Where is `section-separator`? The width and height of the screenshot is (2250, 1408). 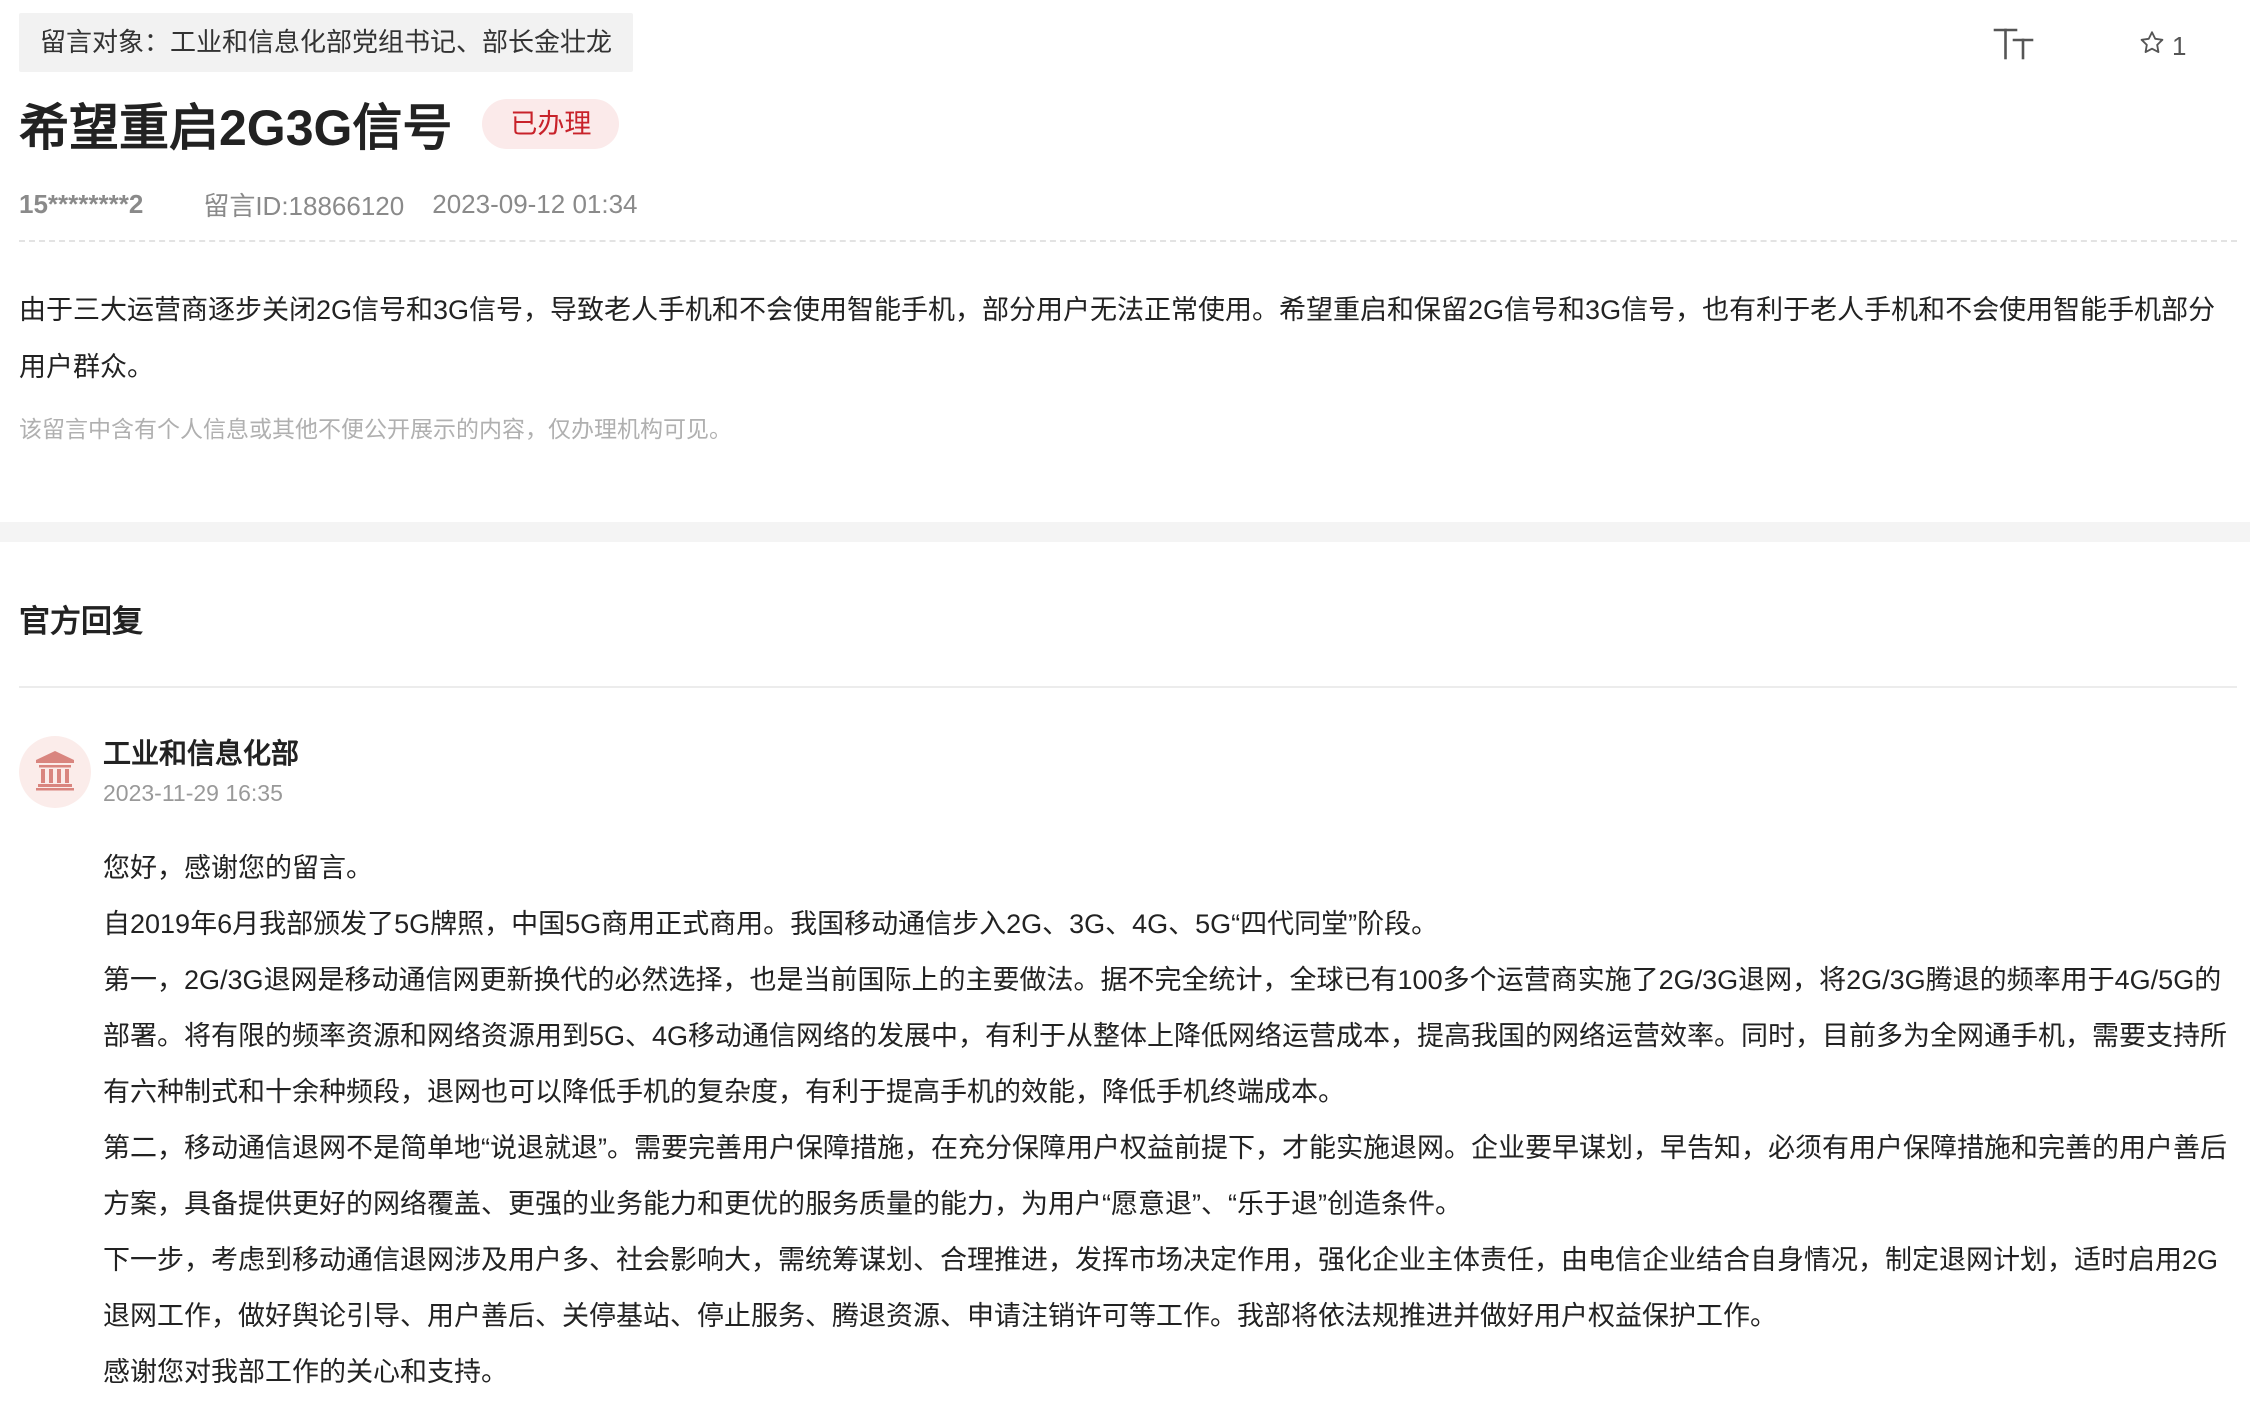
section-separator is located at coordinates (1125, 532).